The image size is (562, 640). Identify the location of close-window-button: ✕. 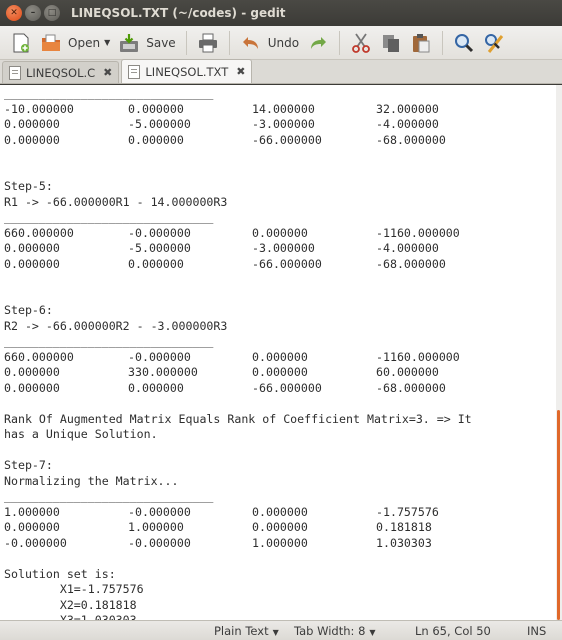
(14, 13).